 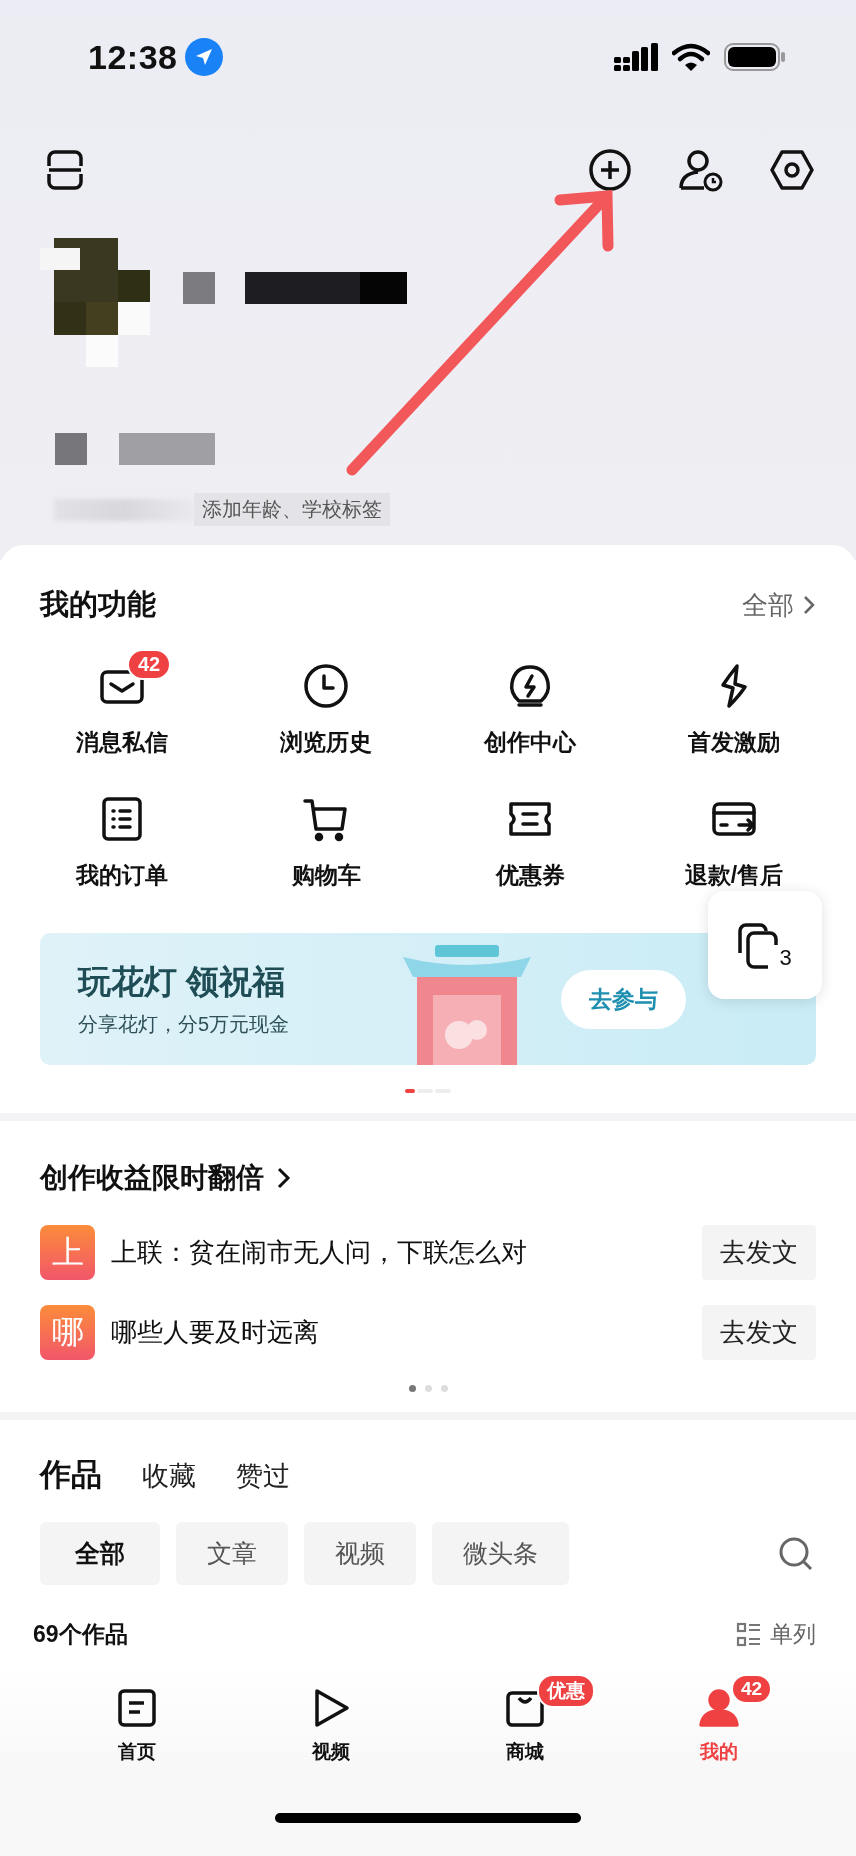 I want to click on function-label: 优惠券, so click(x=530, y=875).